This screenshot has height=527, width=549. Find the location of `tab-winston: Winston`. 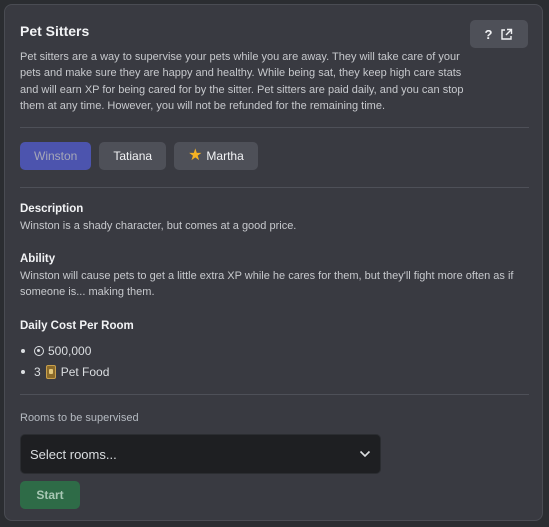

tab-winston: Winston is located at coordinates (56, 156).